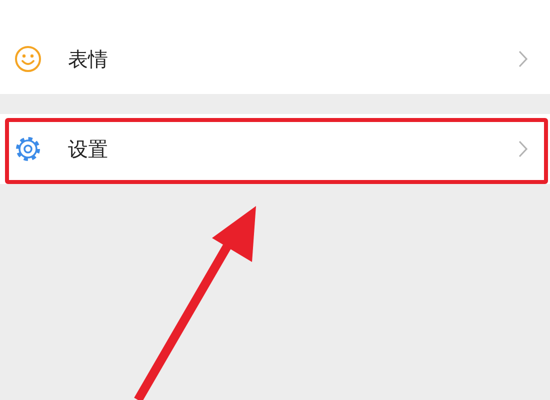 This screenshot has height=400, width=550. What do you see at coordinates (88, 149) in the screenshot?
I see `menu-label: 设置` at bounding box center [88, 149].